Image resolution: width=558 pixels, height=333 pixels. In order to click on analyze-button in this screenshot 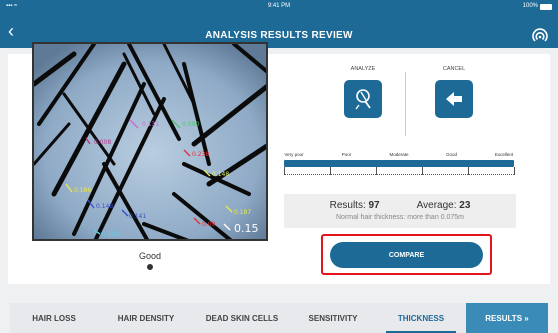, I will do `click(363, 99)`.